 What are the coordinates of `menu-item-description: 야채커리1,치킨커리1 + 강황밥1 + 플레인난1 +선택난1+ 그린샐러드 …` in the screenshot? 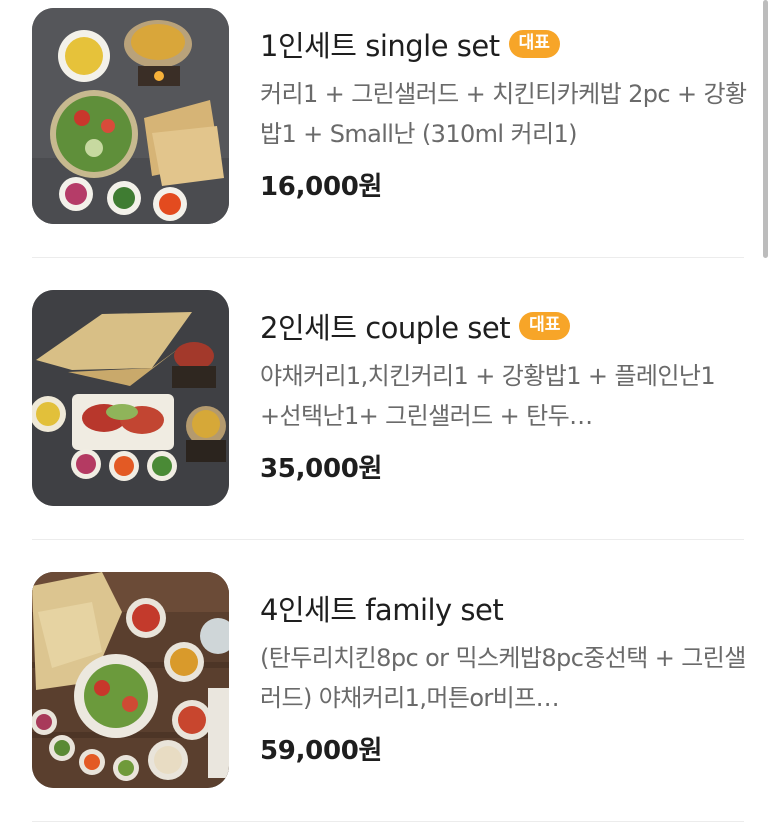 It's located at (488, 396).